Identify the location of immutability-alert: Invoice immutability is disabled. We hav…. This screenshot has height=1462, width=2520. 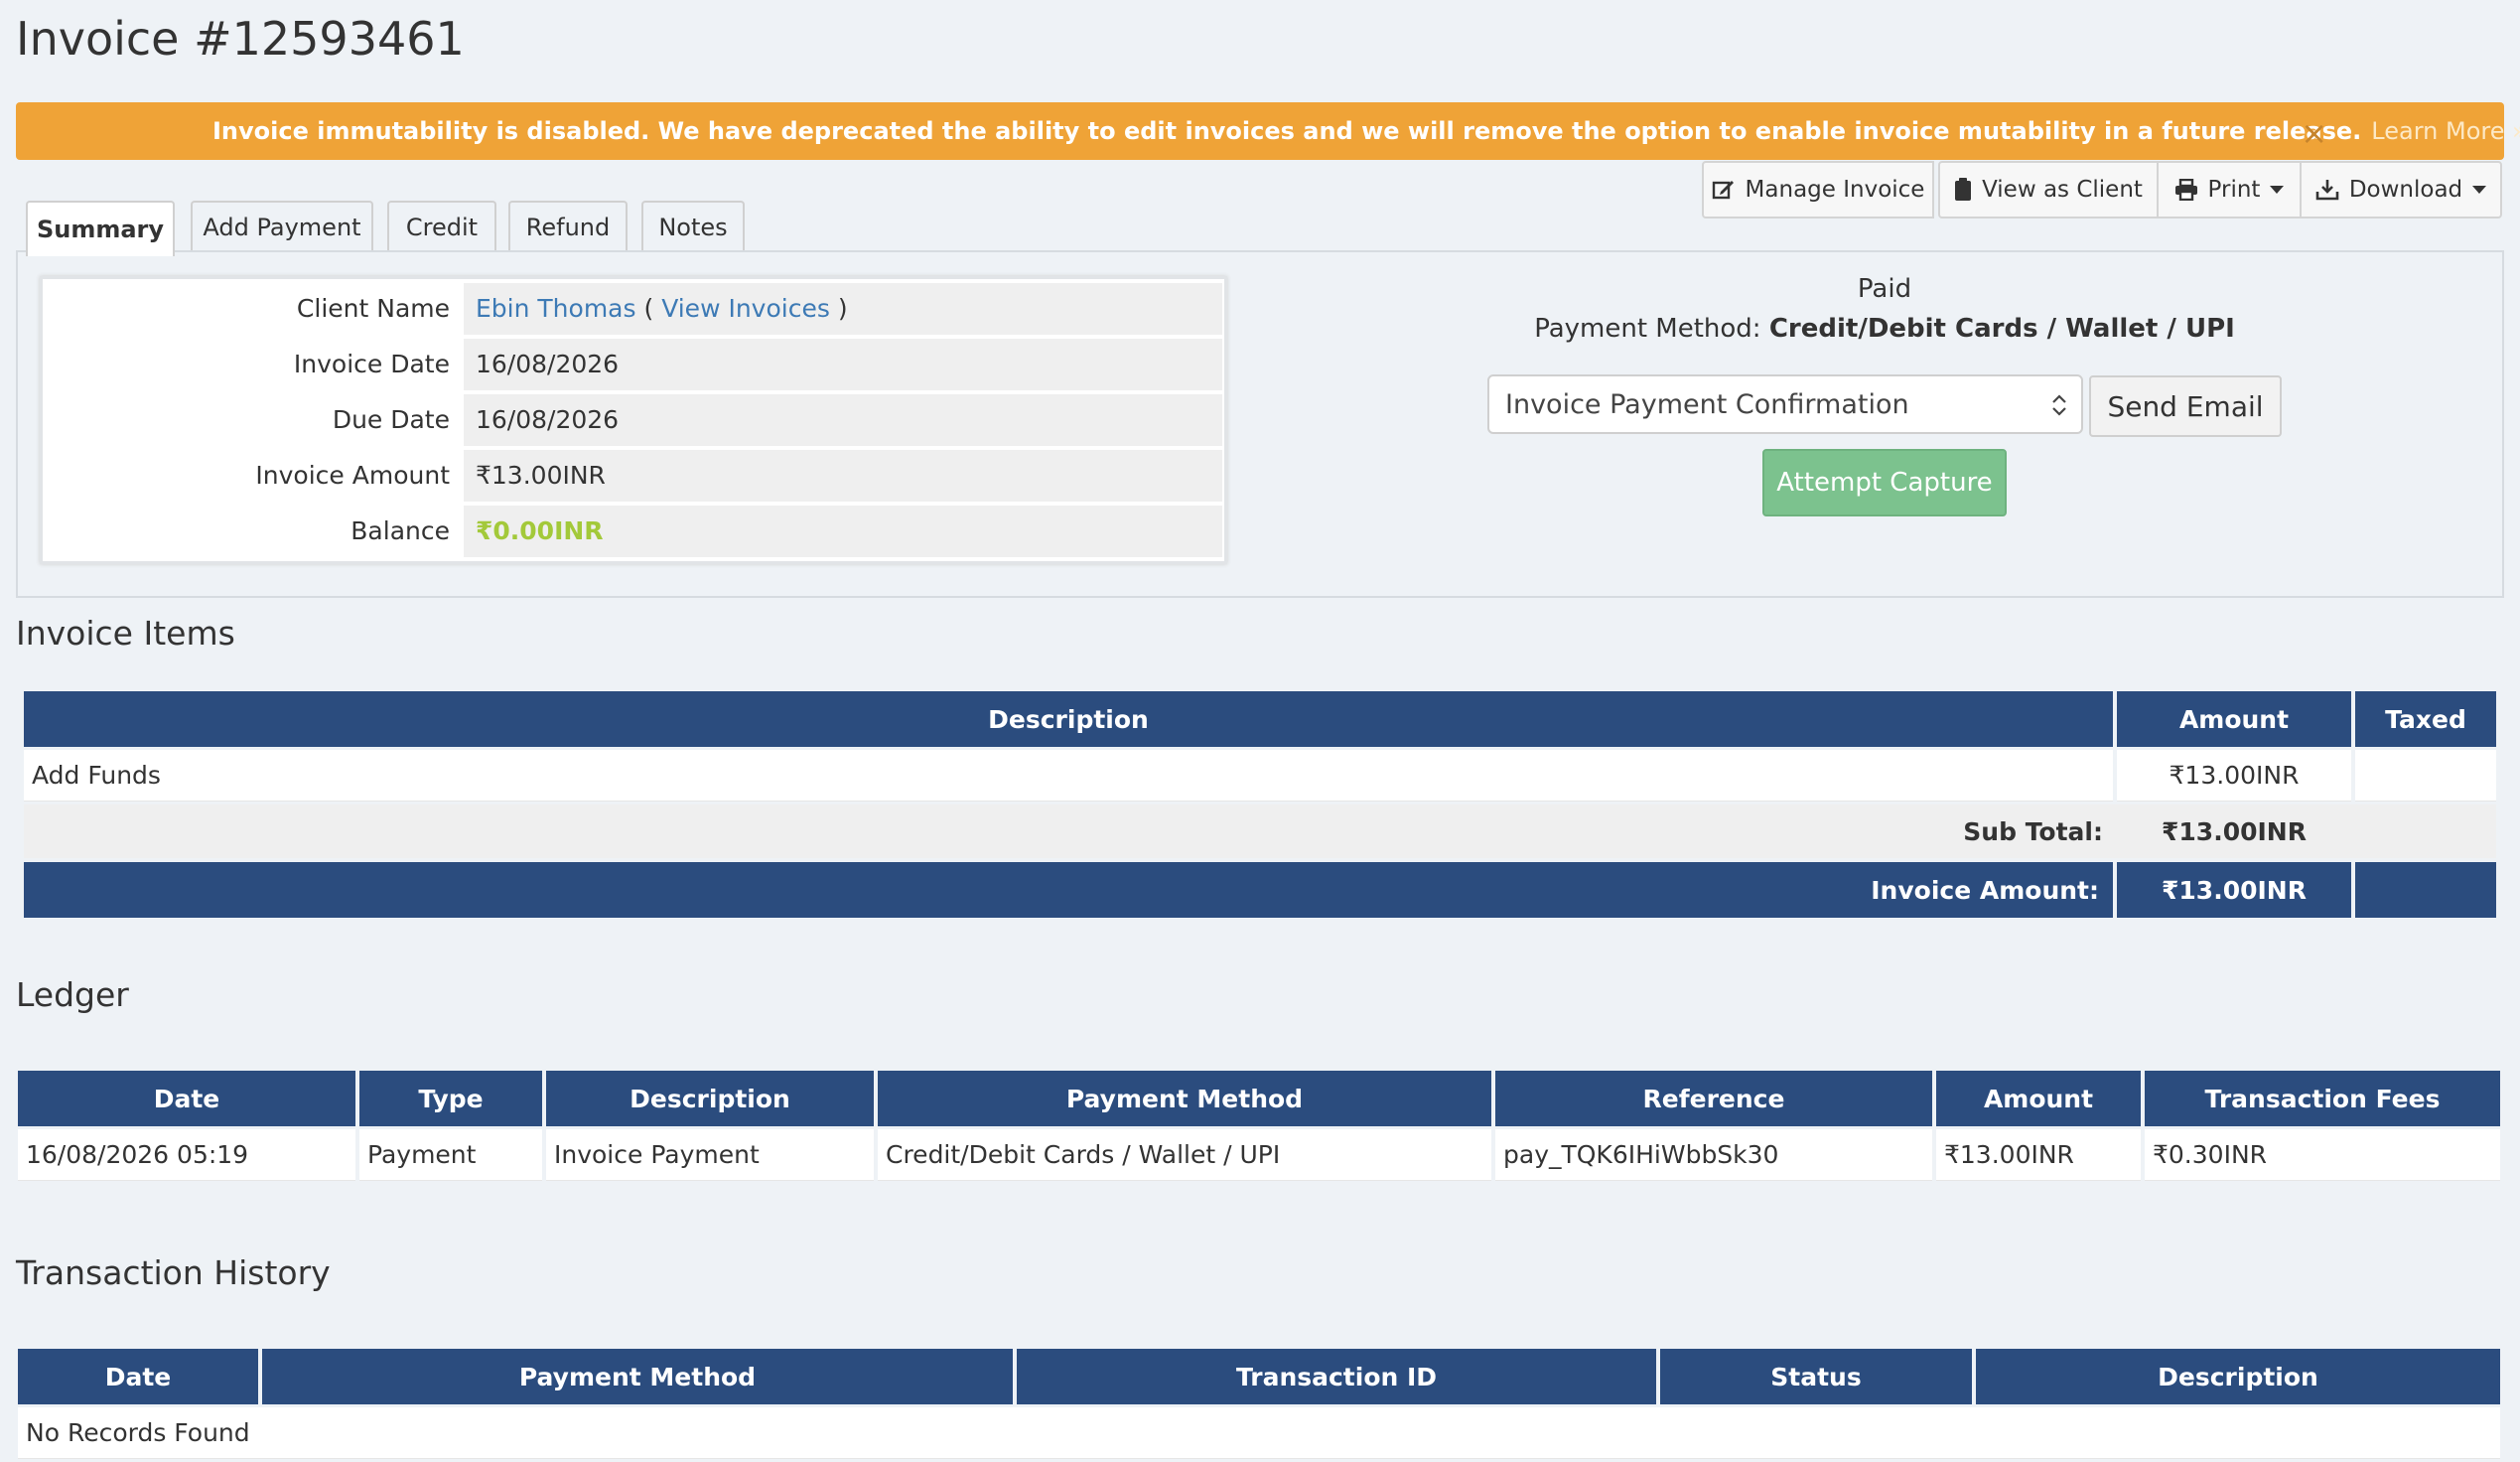
(1268, 131).